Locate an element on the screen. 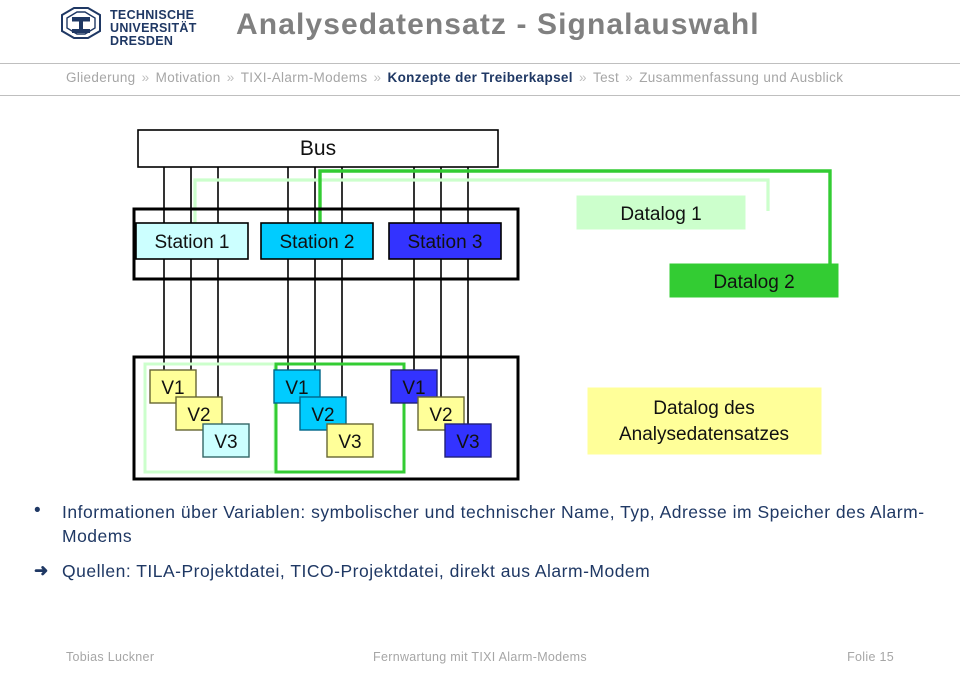 The width and height of the screenshot is (960, 674). variable-group-2: V1 V2 V3 is located at coordinates (323, 413).